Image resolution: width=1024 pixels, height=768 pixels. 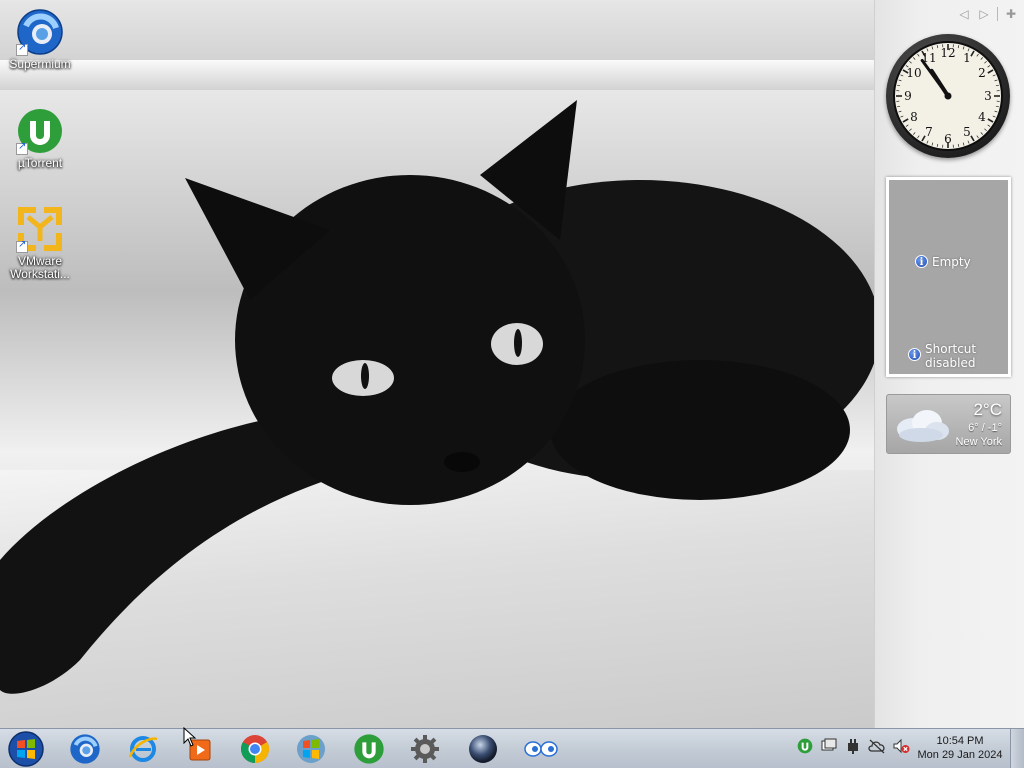 I want to click on clock-face: 12 1 2 3 4 5 6 7 8 9 10 11, so click(x=948, y=96).